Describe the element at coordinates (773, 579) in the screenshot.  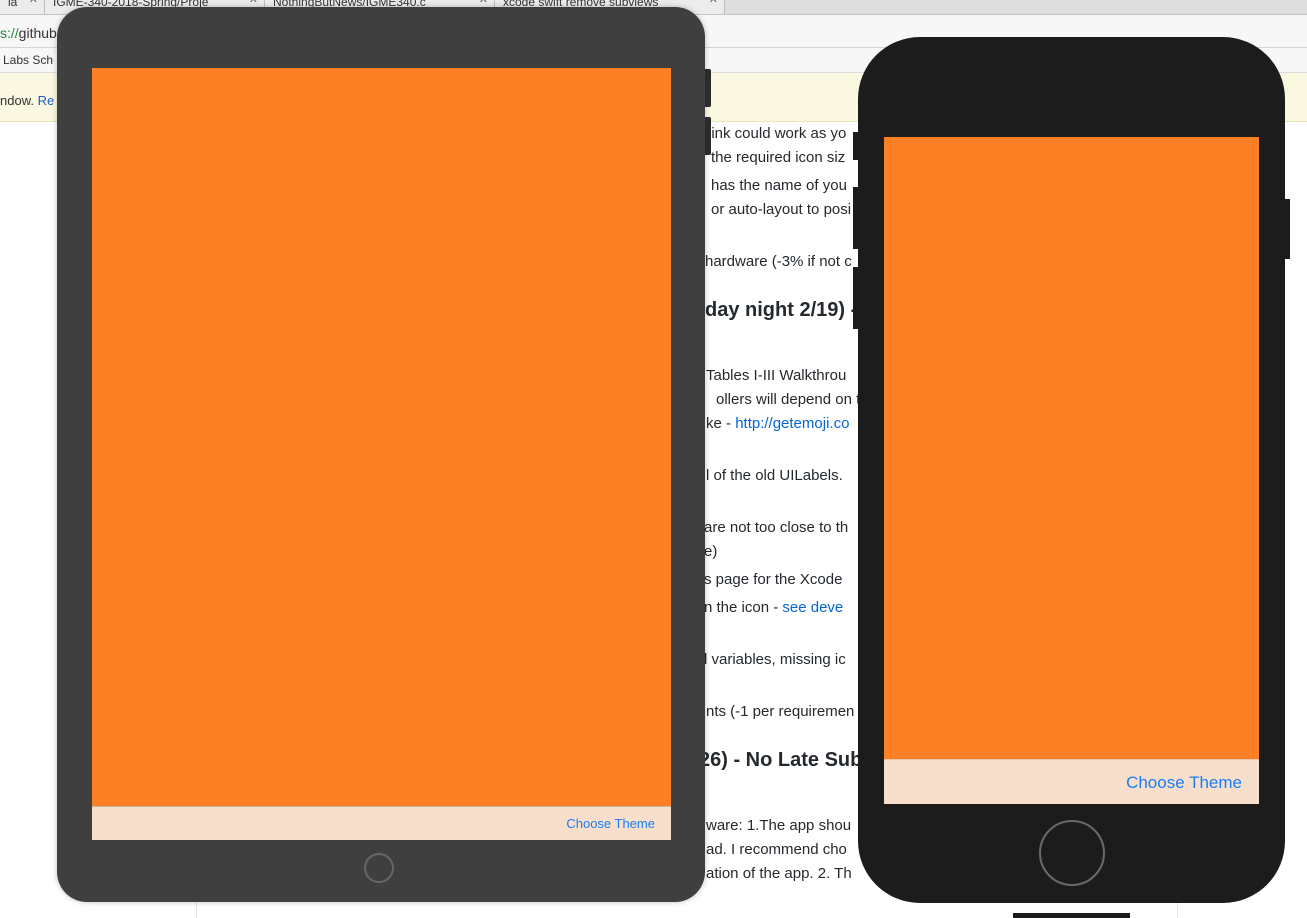
I see `page-text: s page for the Xcode` at that location.